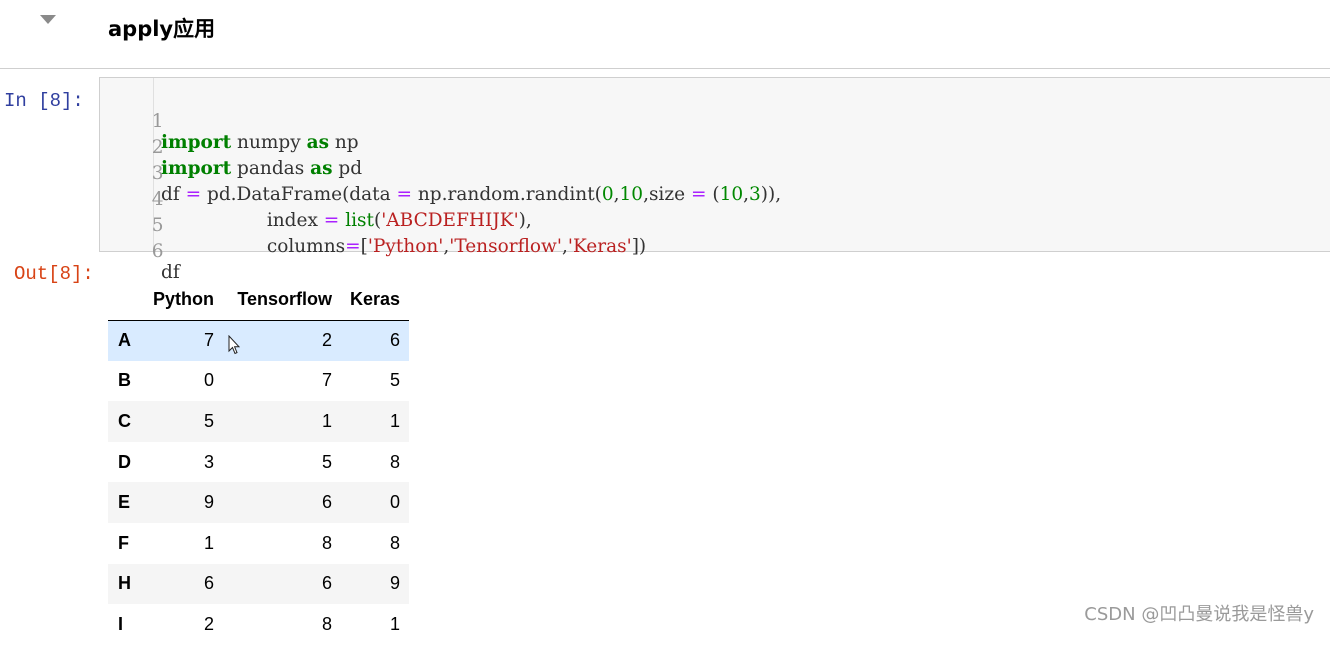 This screenshot has height=645, width=1330. Describe the element at coordinates (182, 300) in the screenshot. I see `column-header-python: Python` at that location.